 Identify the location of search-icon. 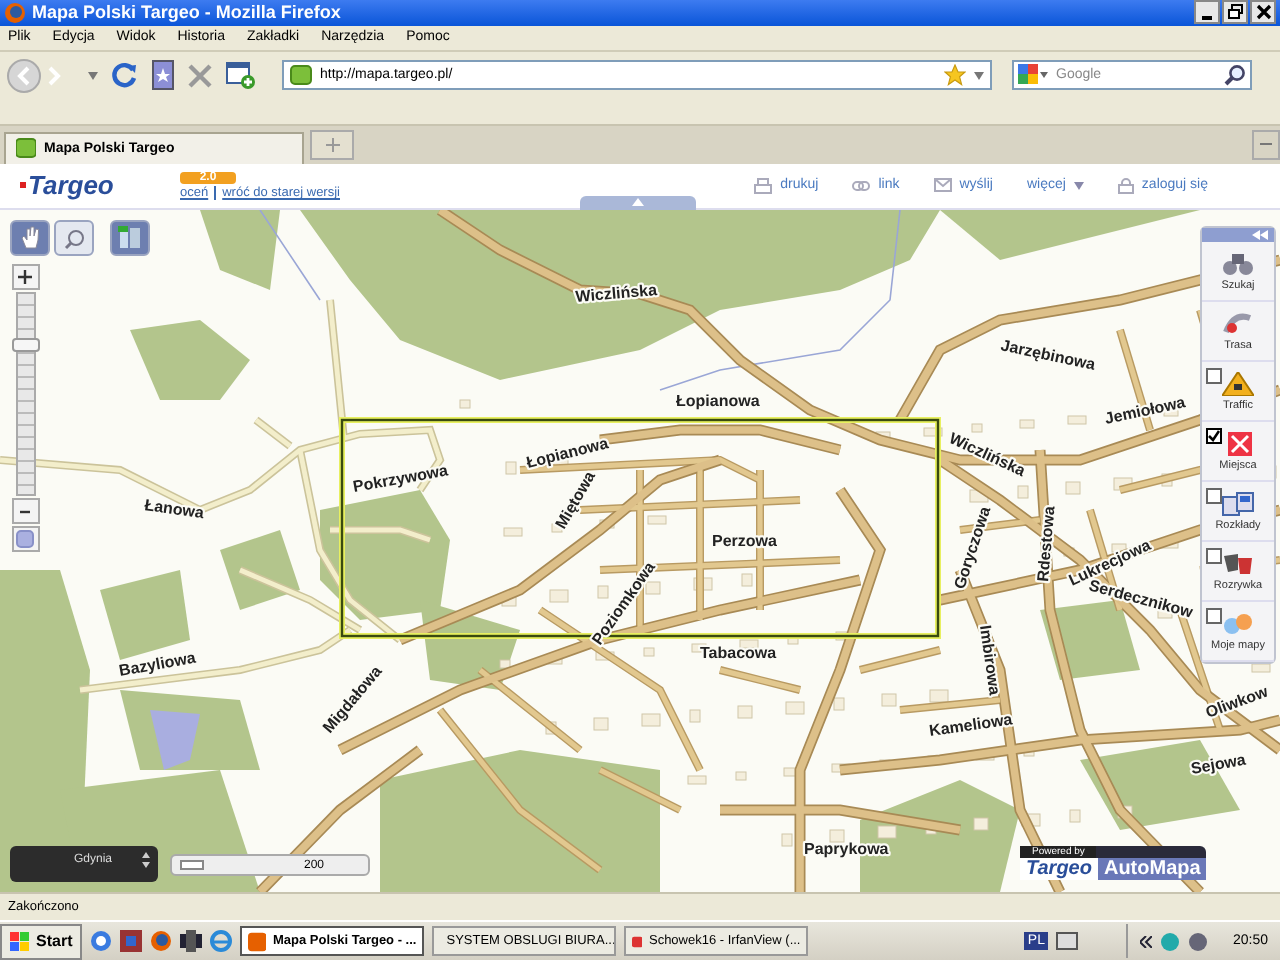
(1235, 75).